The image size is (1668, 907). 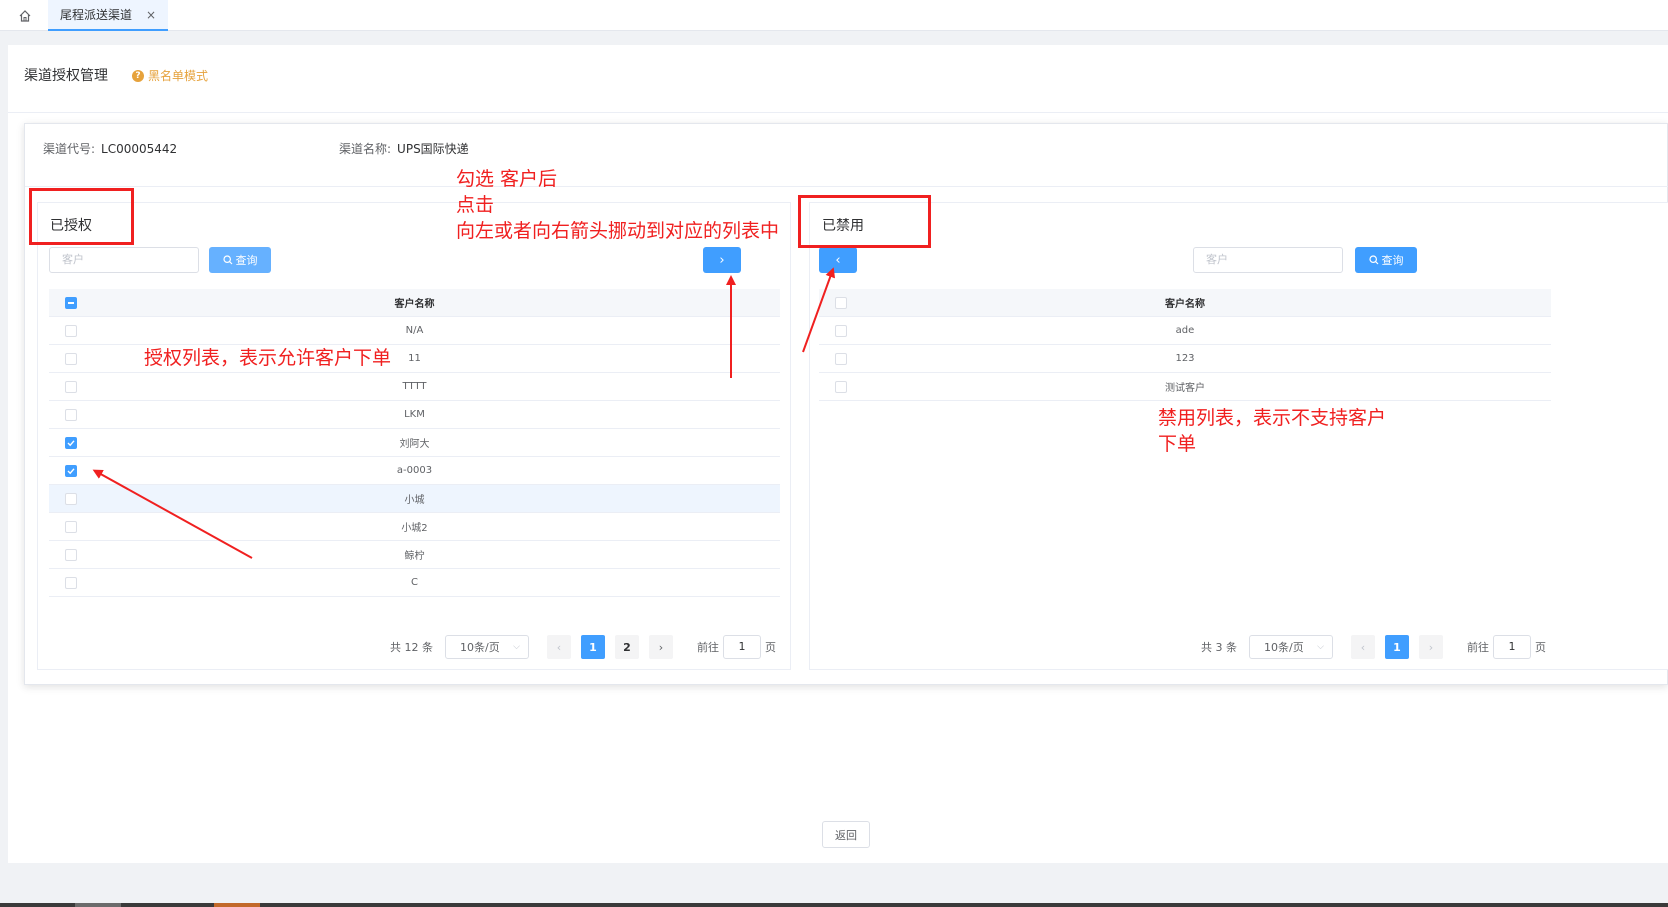 I want to click on table-row: ade, so click(x=1185, y=331).